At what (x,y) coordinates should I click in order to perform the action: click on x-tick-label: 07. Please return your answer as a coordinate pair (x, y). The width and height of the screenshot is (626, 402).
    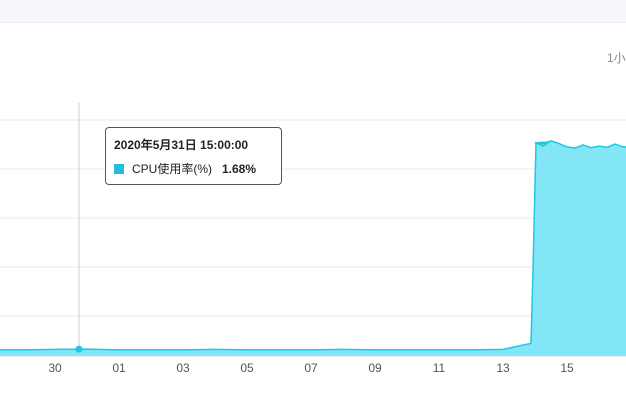
    Looking at the image, I should click on (311, 368).